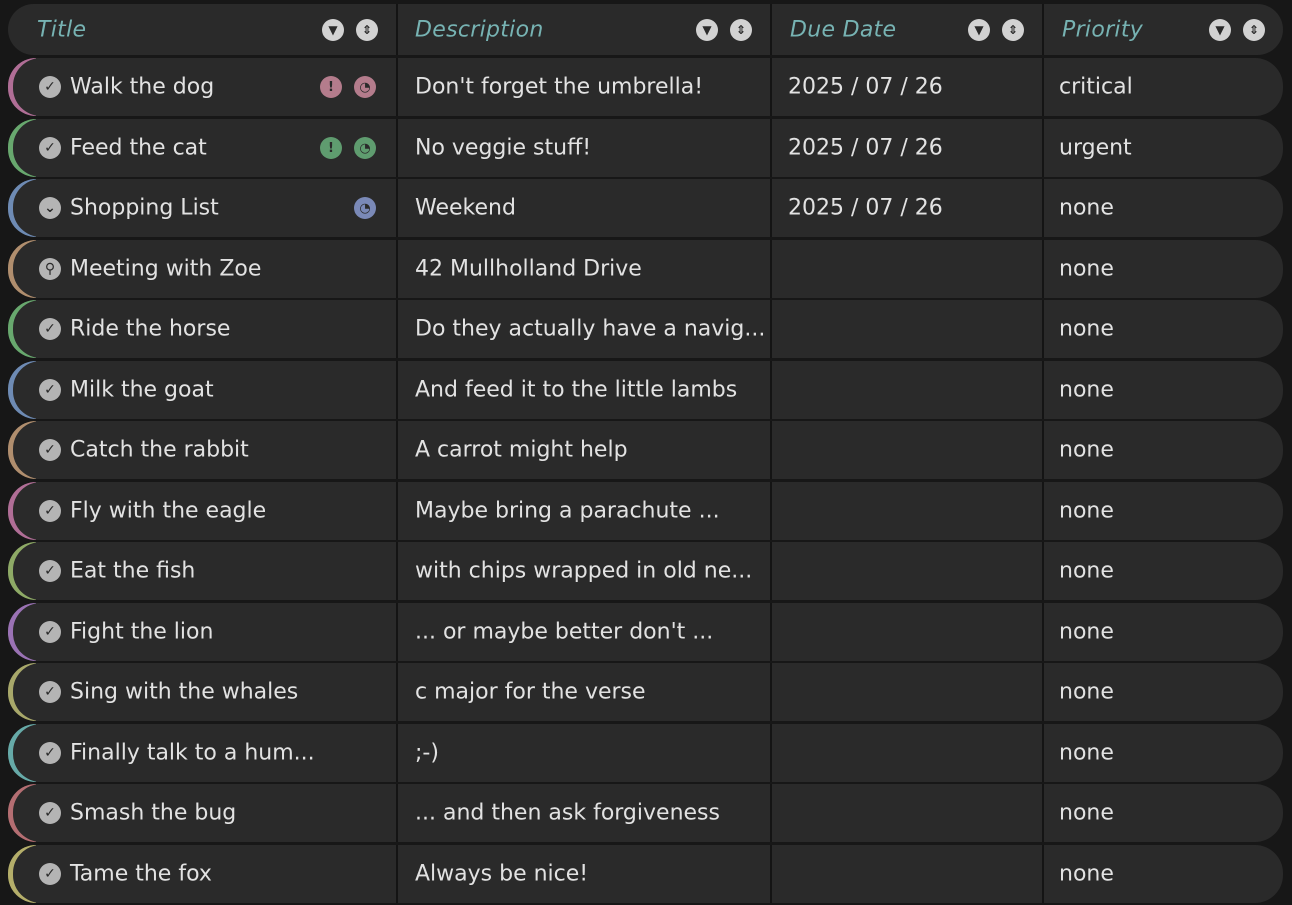 The height and width of the screenshot is (905, 1292). Describe the element at coordinates (203, 390) in the screenshot. I see `title-cell: ✓ Milk the goat` at that location.